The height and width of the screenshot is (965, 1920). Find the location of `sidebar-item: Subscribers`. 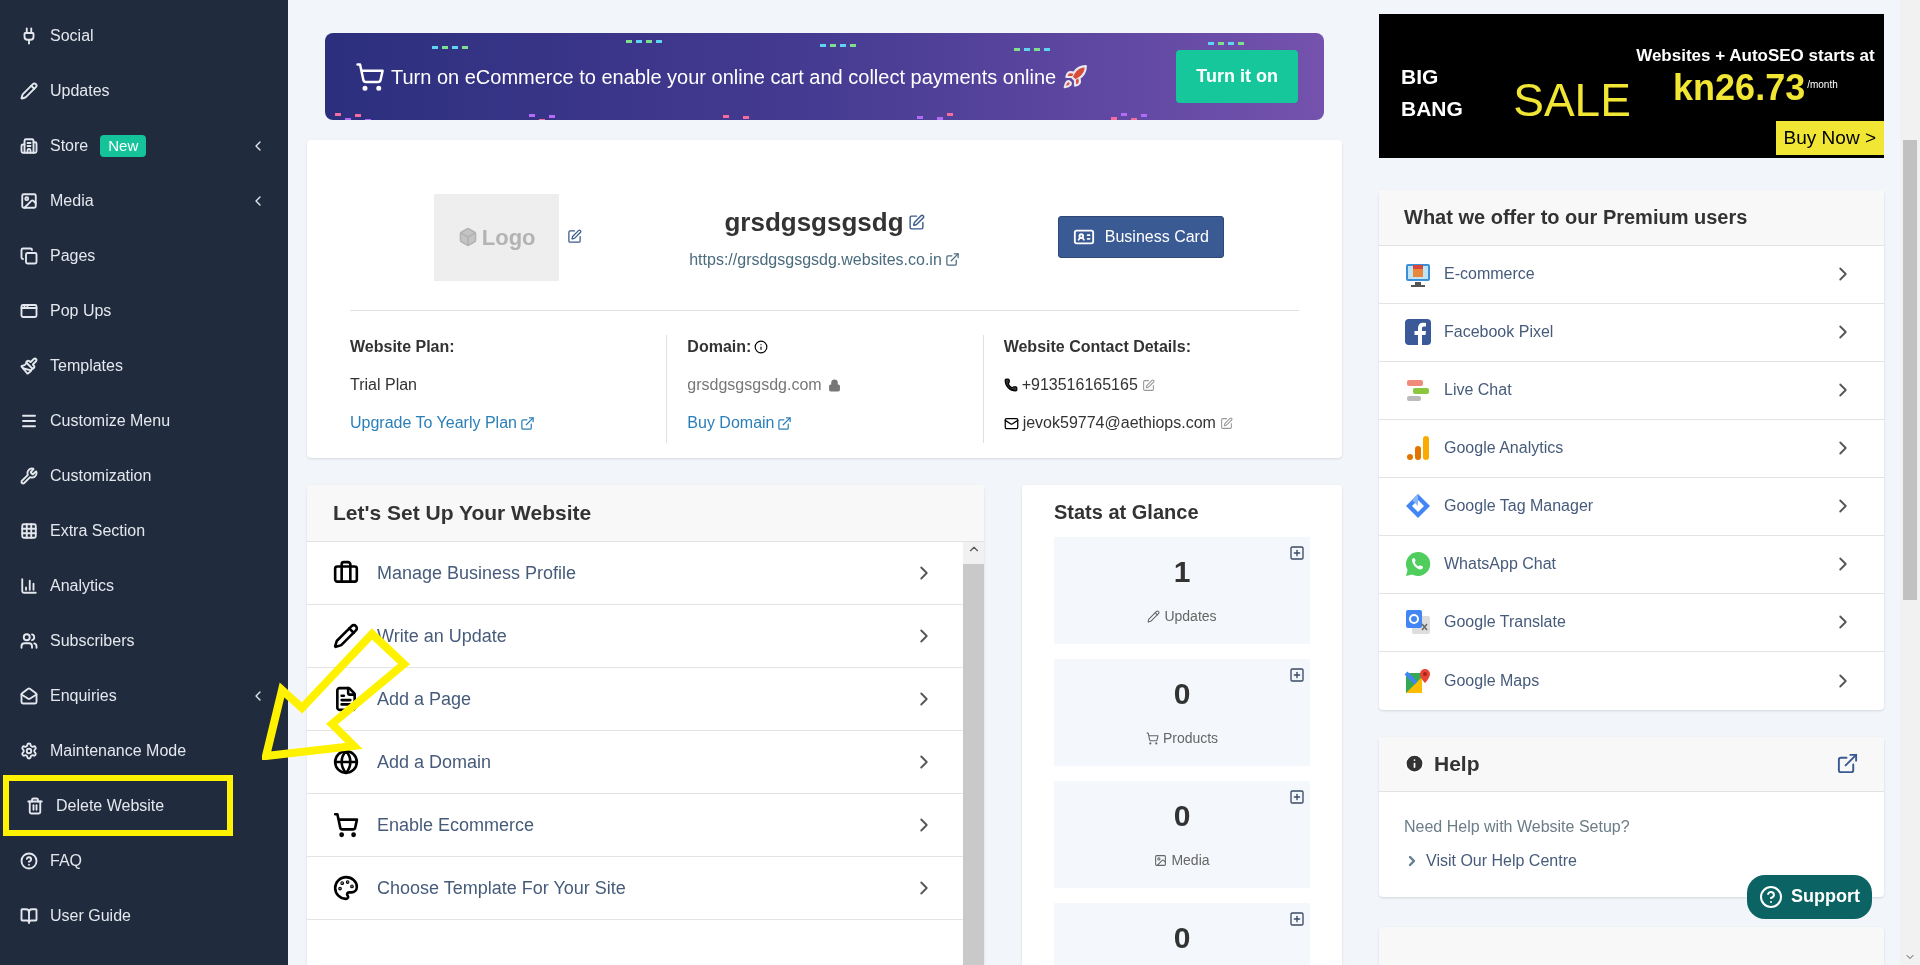

sidebar-item: Subscribers is located at coordinates (144, 640).